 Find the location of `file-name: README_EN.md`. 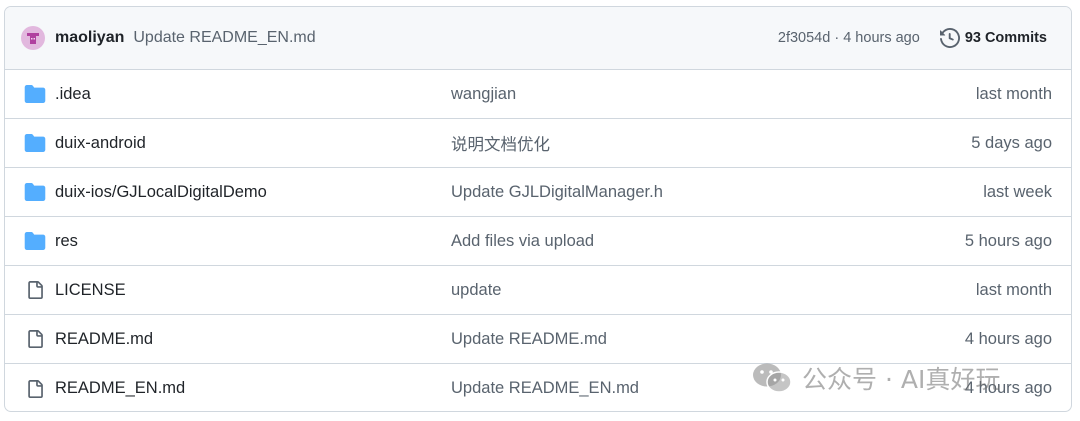

file-name: README_EN.md is located at coordinates (120, 388).